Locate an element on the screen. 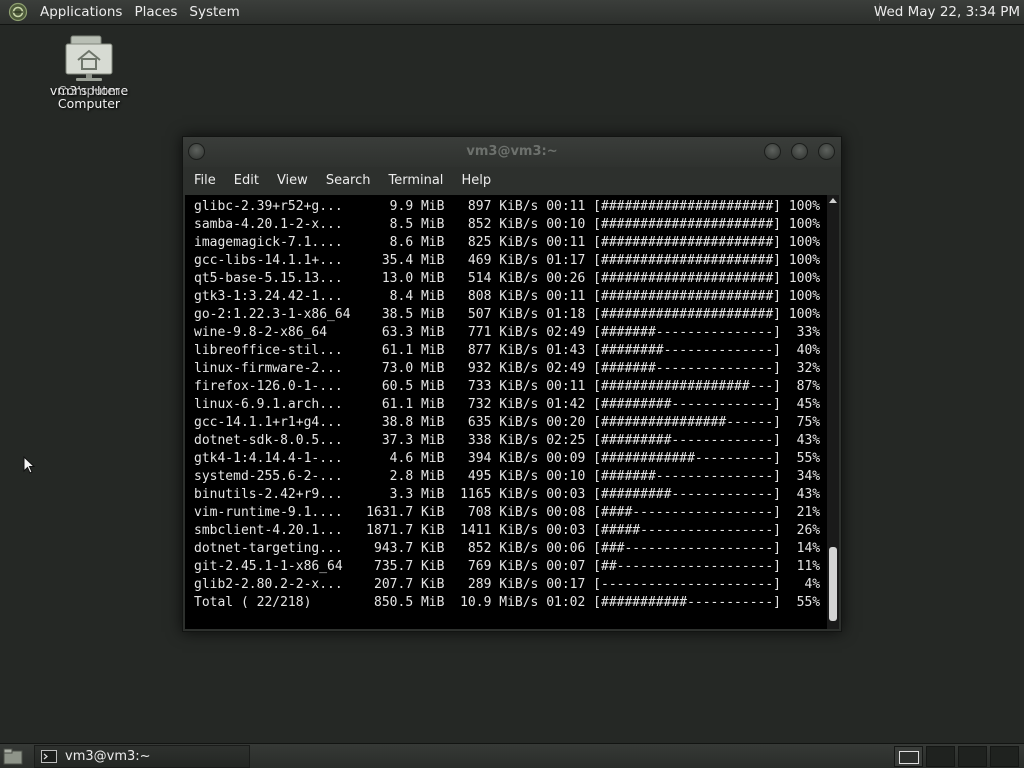 The width and height of the screenshot is (1024, 768). desktop-icon-label-line2: Computer is located at coordinates (89, 103).